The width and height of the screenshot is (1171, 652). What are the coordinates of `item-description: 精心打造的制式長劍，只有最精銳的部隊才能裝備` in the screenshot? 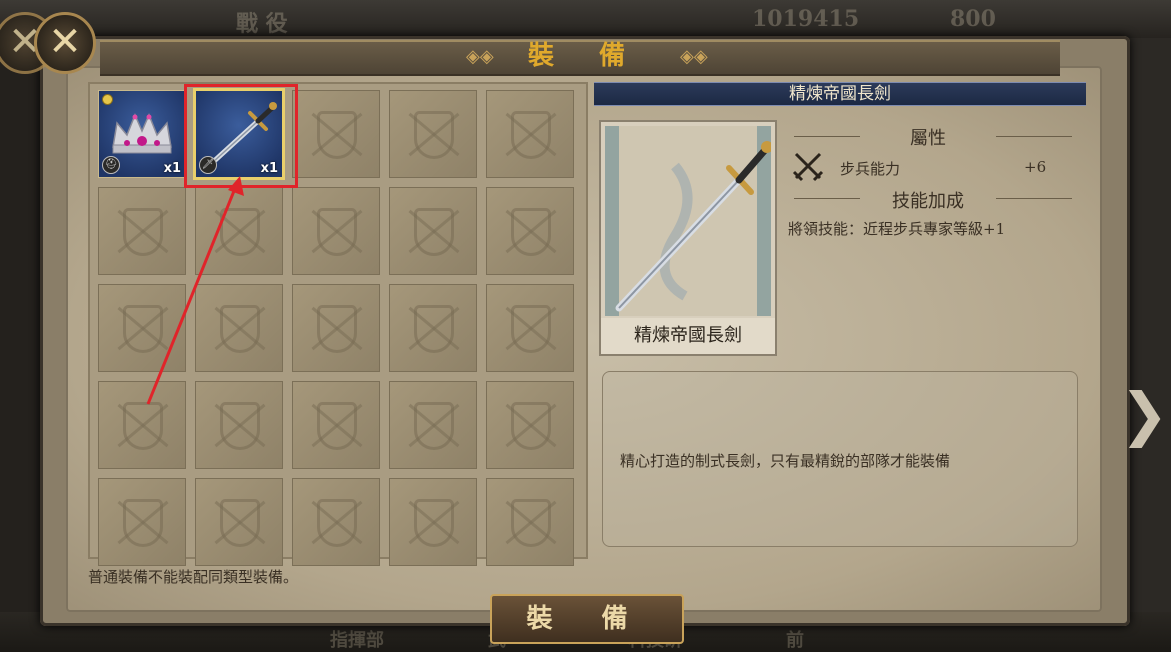 It's located at (785, 461).